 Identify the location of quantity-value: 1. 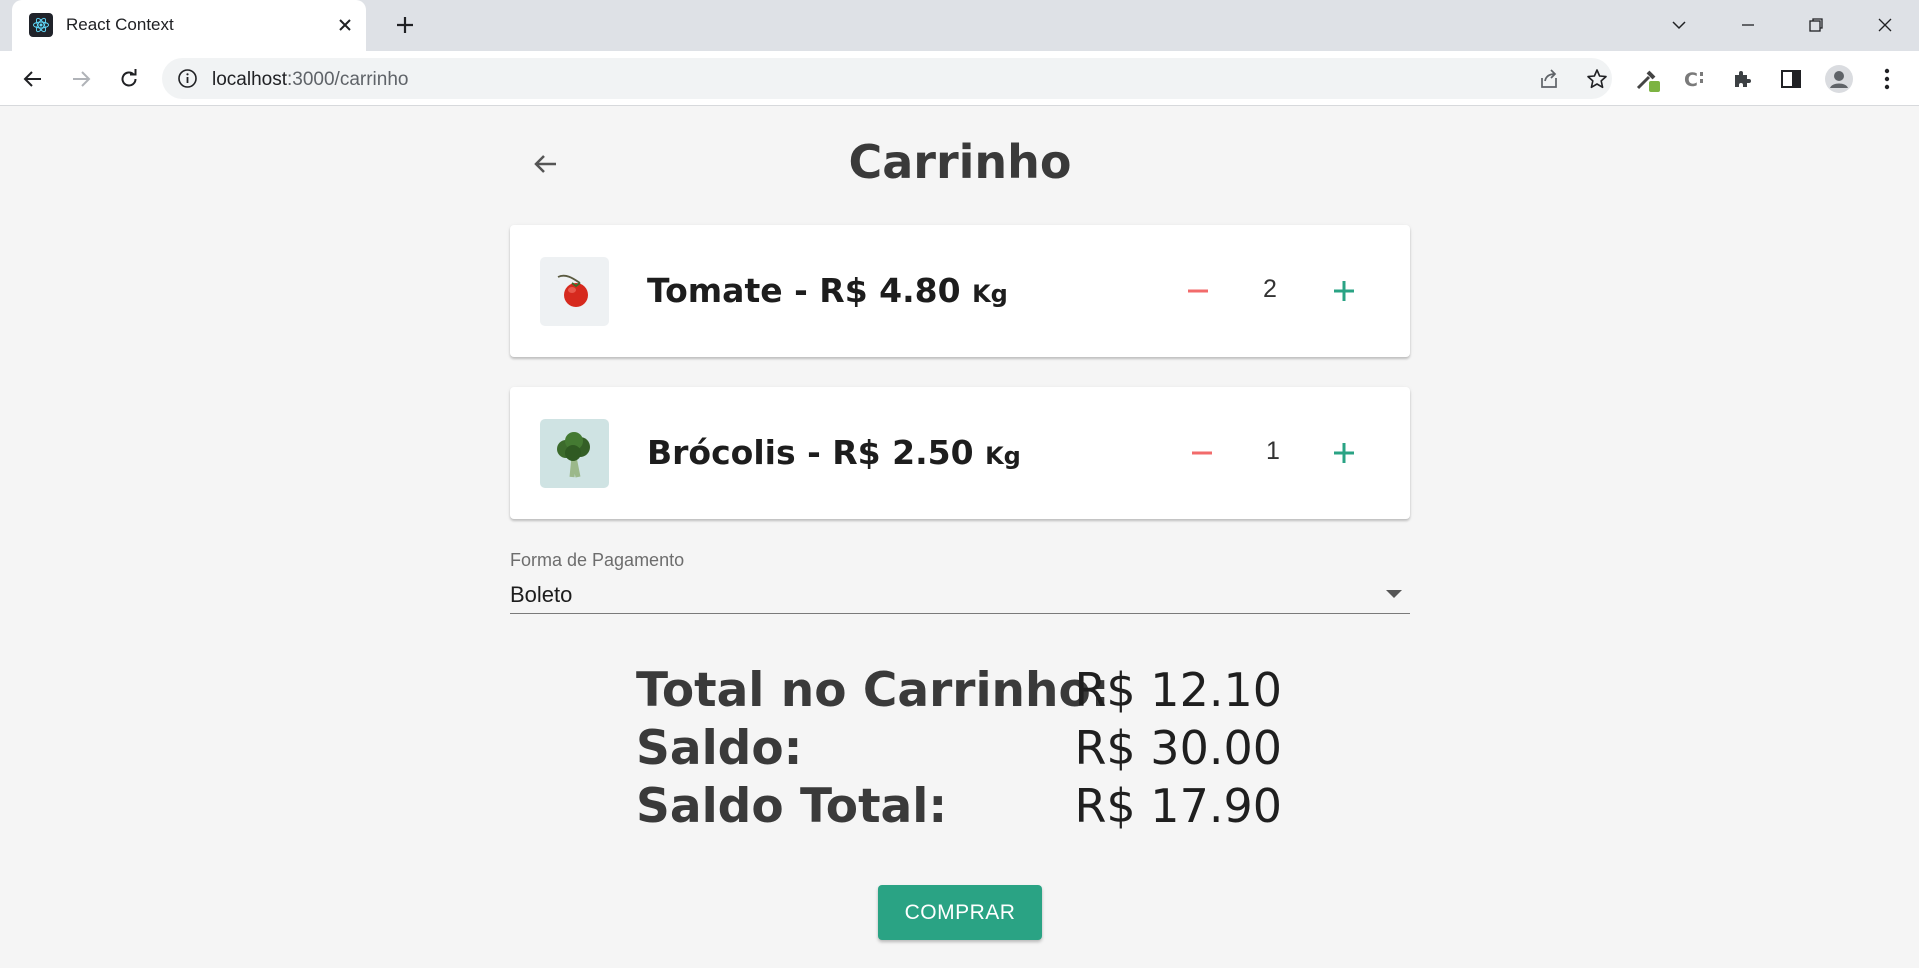
(1273, 451).